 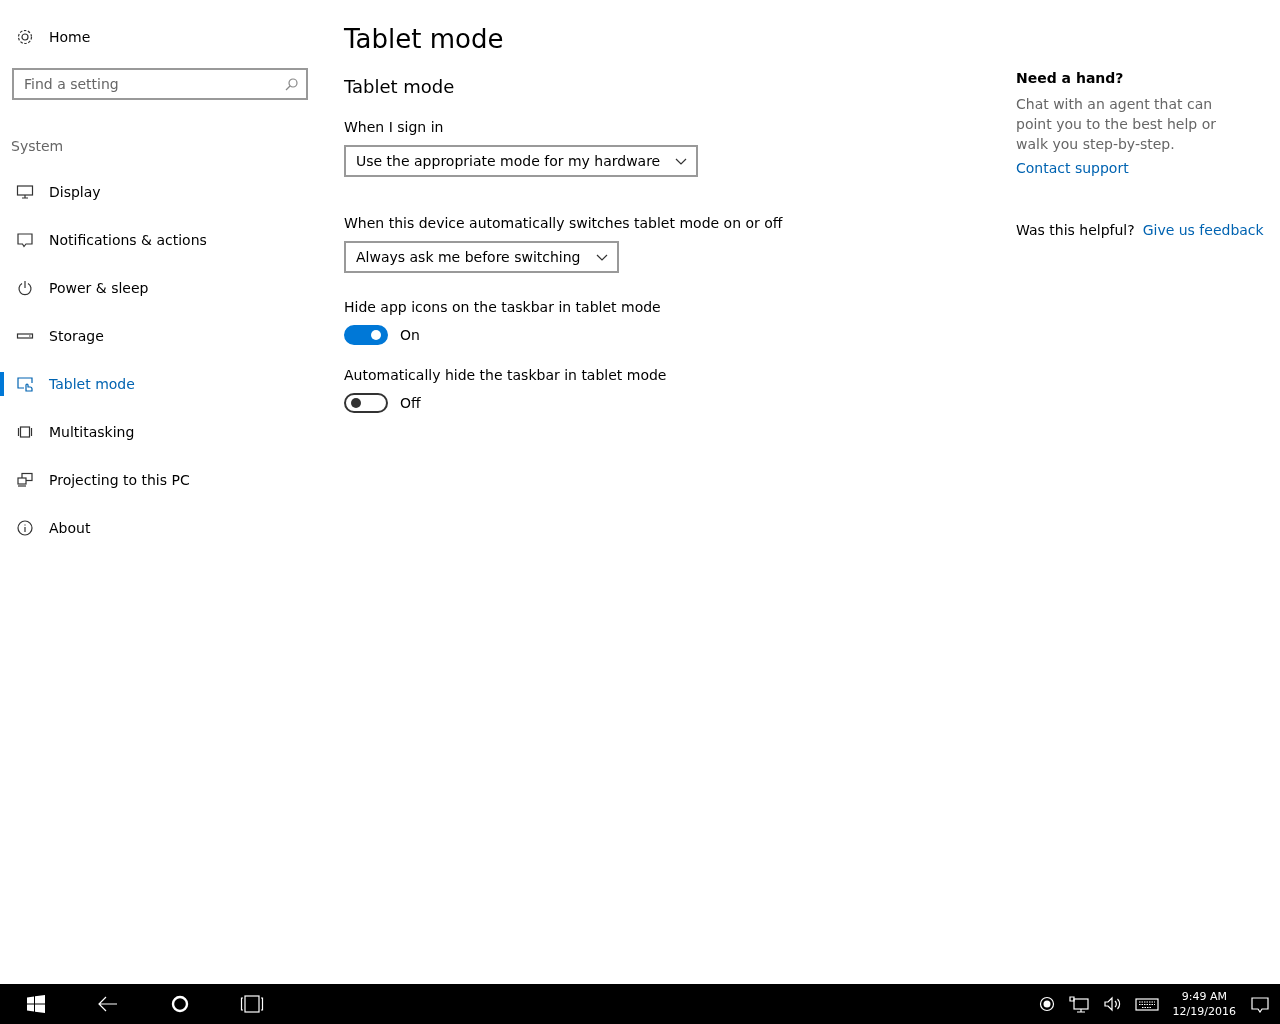 I want to click on dropdown: Always ask me before switching, so click(x=481, y=257).